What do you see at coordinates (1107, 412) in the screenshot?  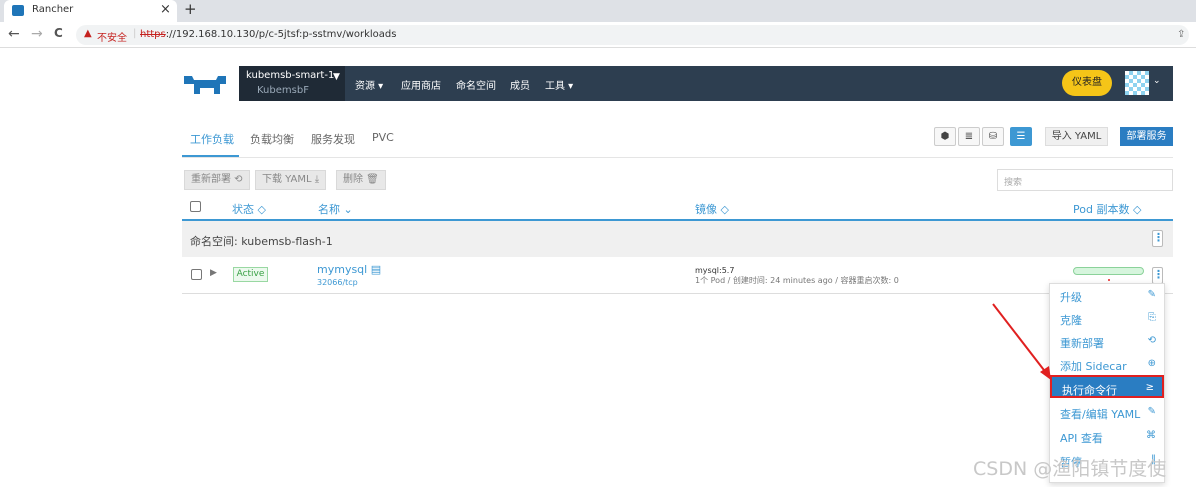 I see `menu-item-view-edit-yaml: 查看/编辑 YAML ✎` at bounding box center [1107, 412].